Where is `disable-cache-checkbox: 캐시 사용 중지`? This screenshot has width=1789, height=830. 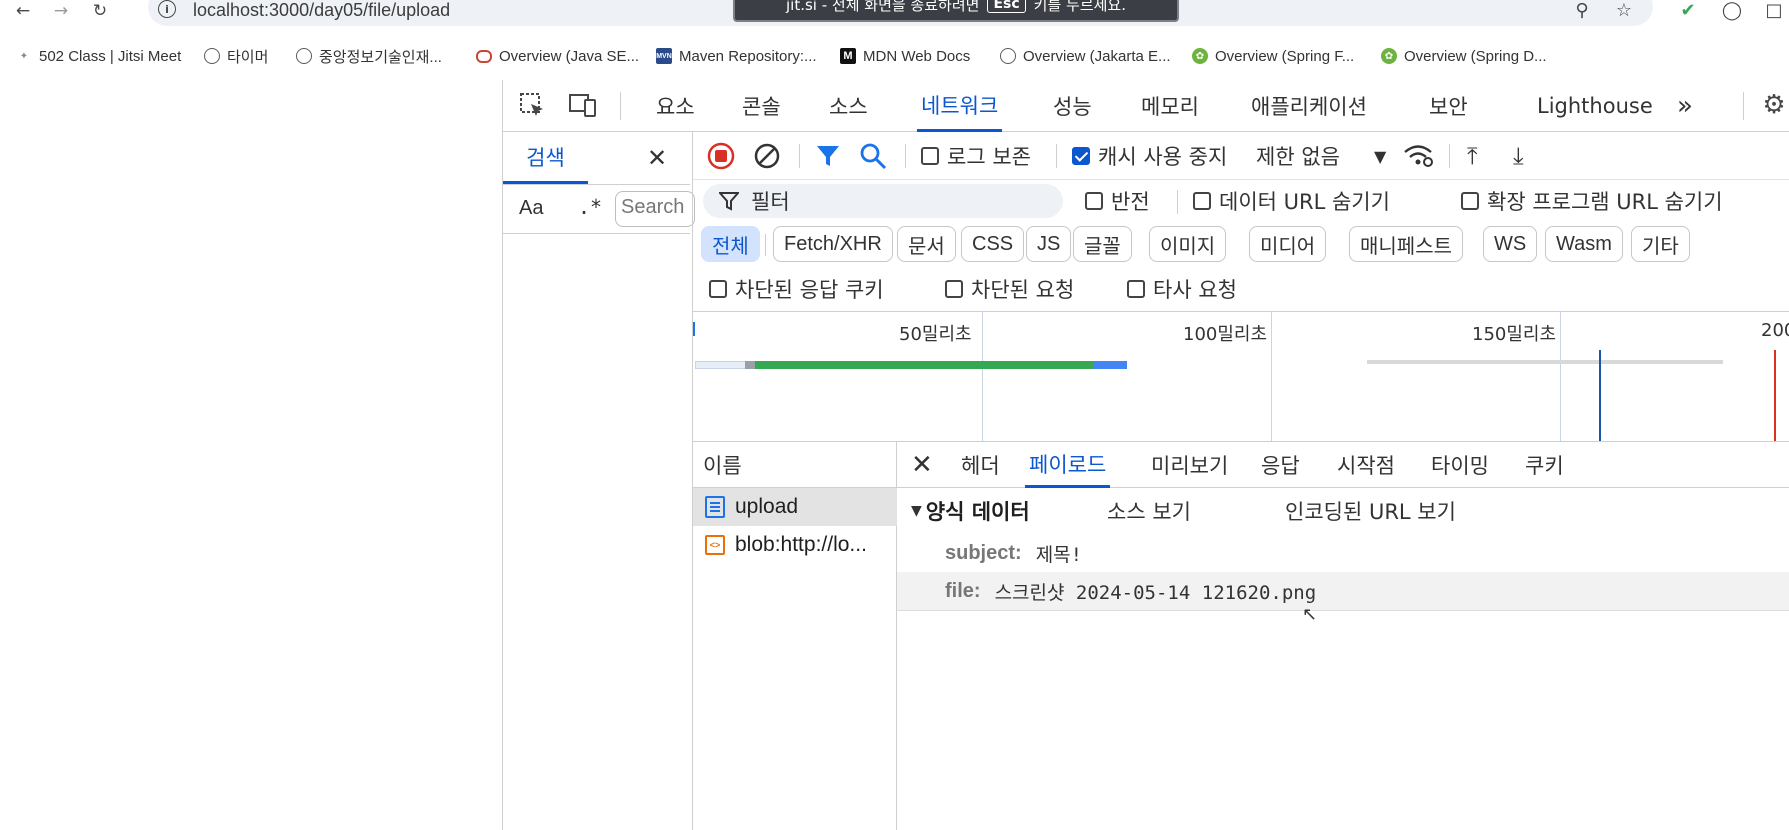
disable-cache-checkbox: 캐시 사용 중지 is located at coordinates (1149, 156).